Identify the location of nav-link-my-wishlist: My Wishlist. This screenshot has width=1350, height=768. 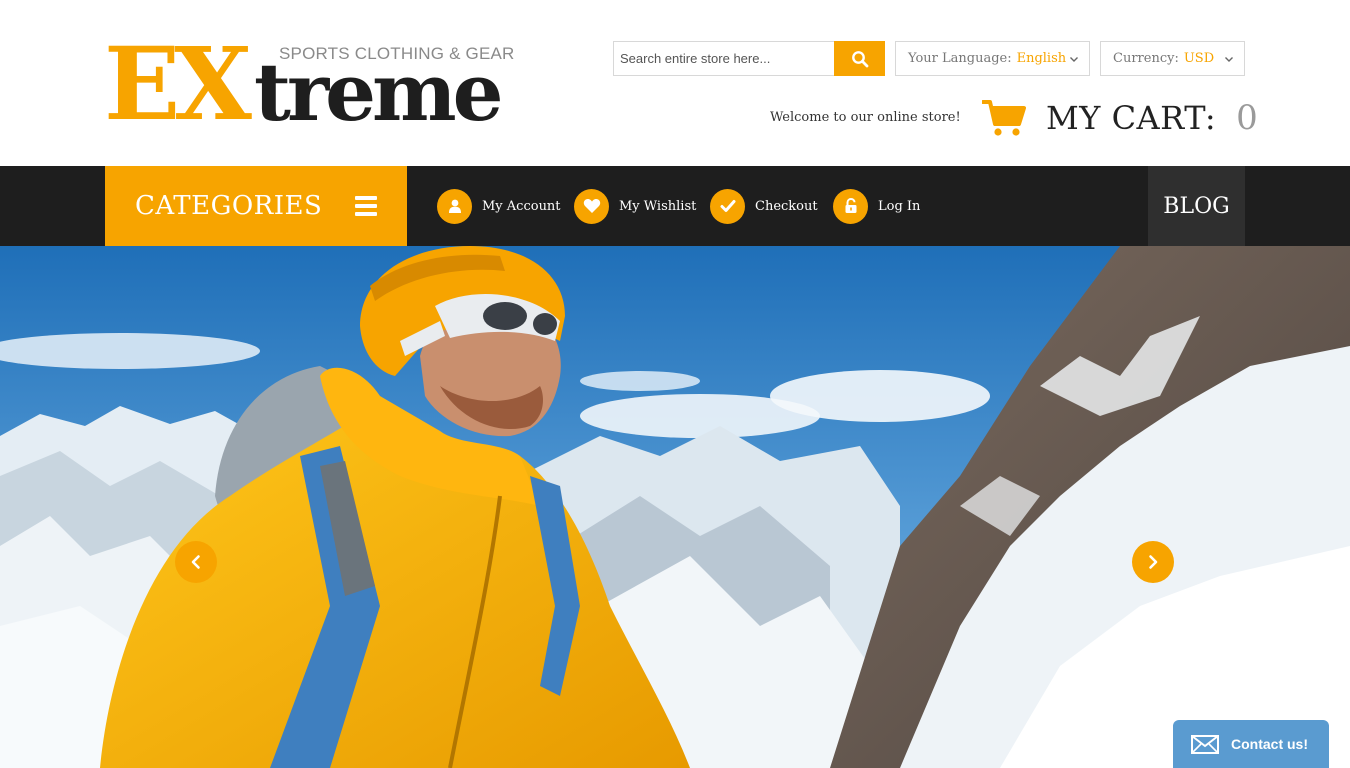
(635, 206).